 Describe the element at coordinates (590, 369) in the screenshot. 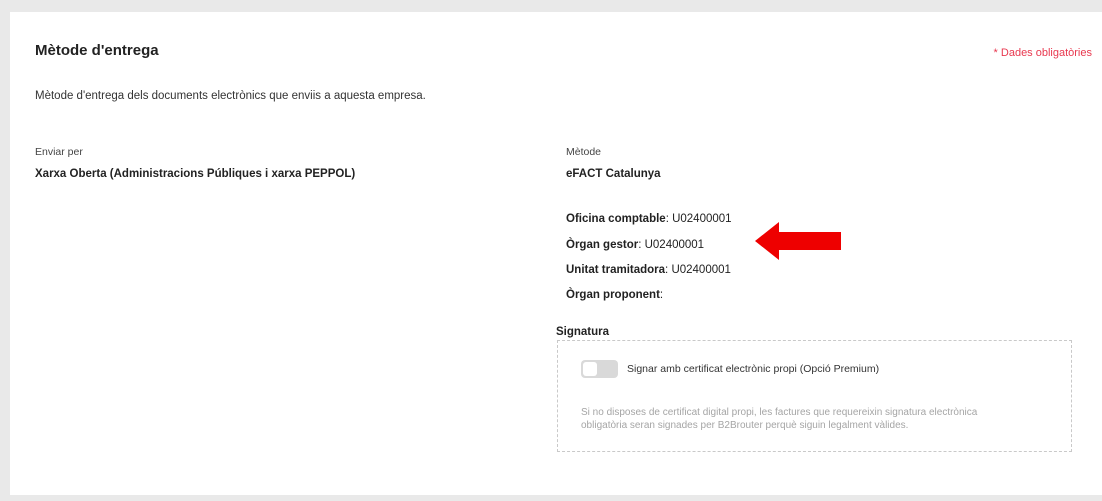

I see `toggle-knob` at that location.